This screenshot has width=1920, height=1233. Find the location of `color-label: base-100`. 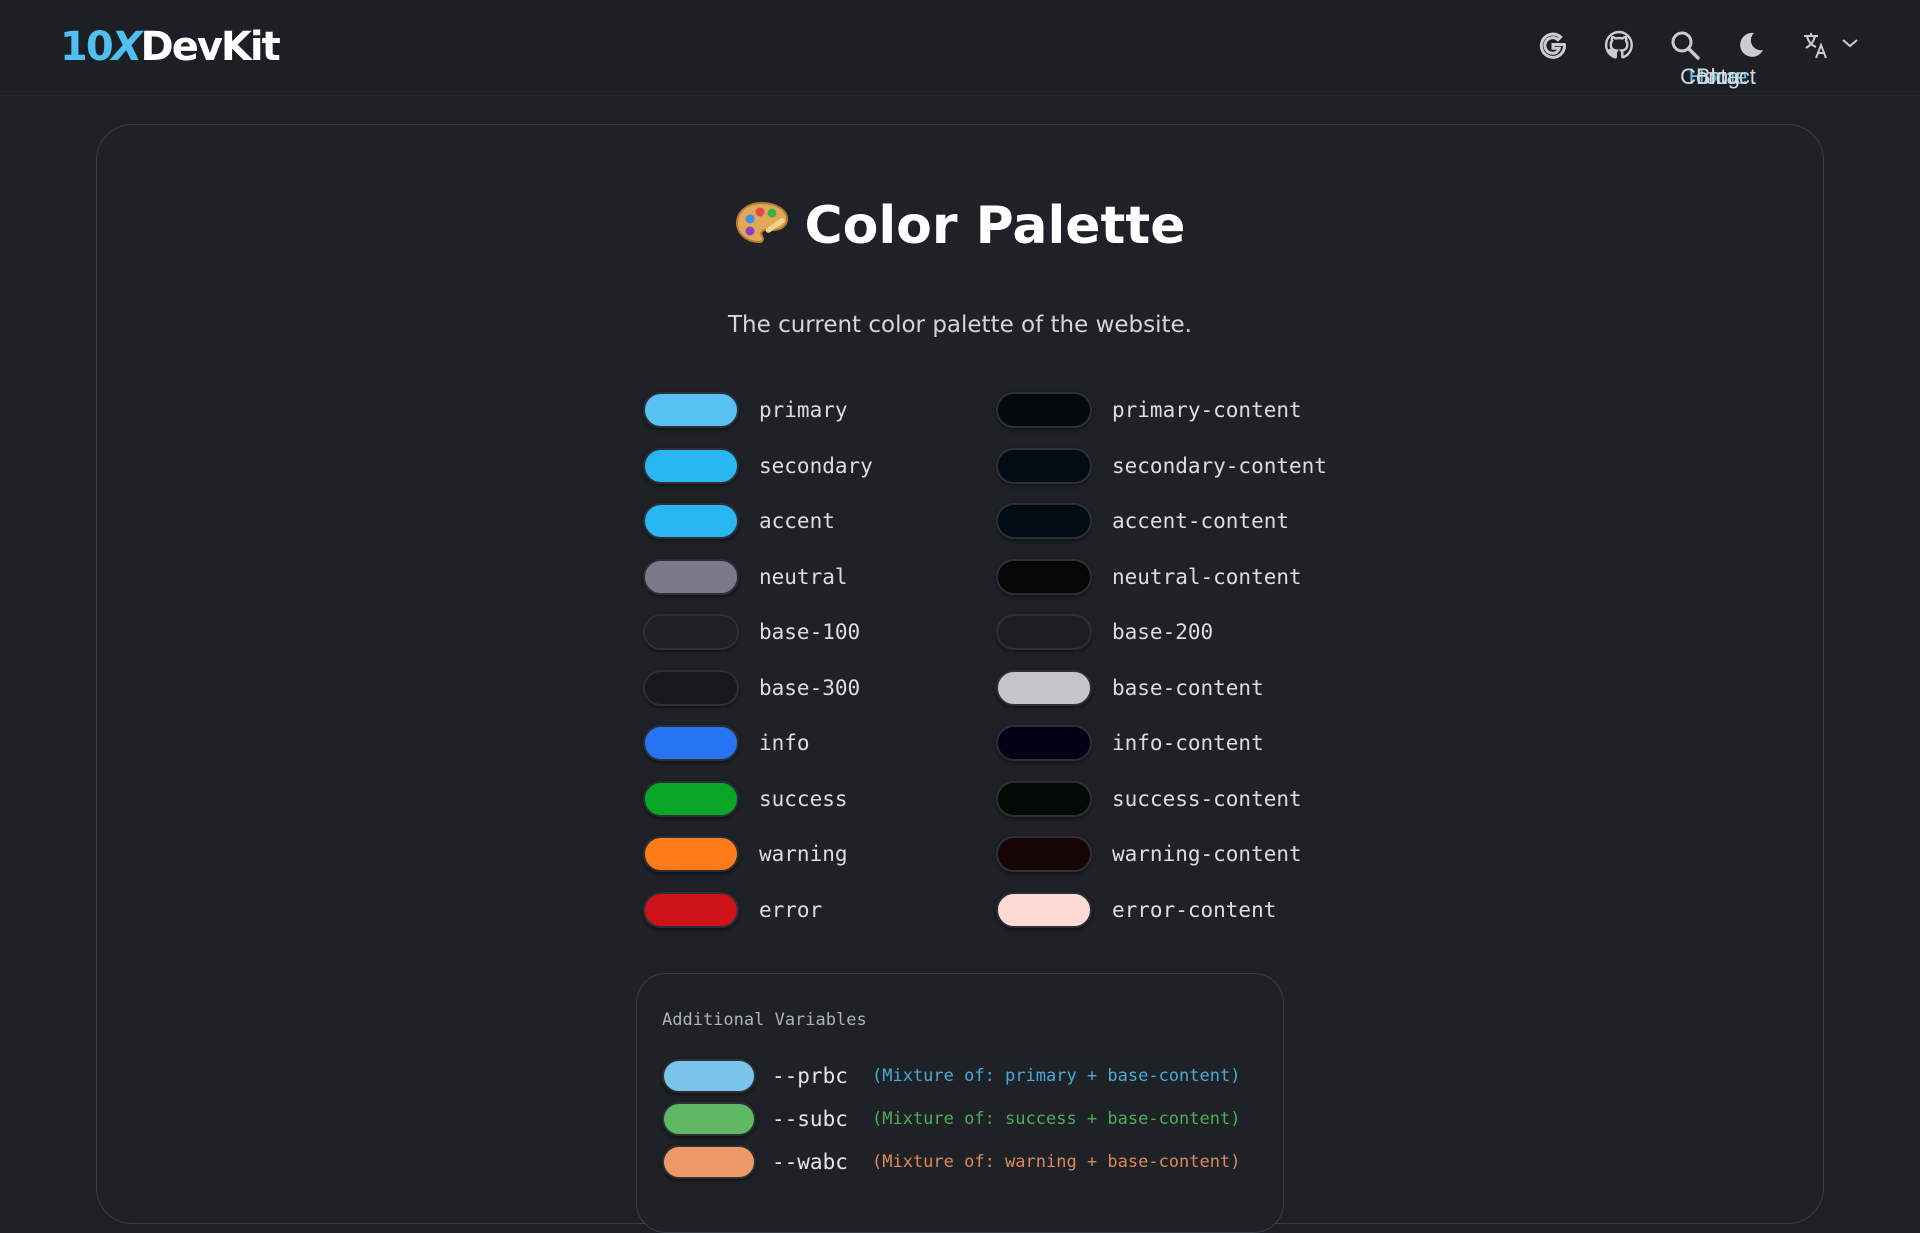

color-label: base-100 is located at coordinates (810, 632).